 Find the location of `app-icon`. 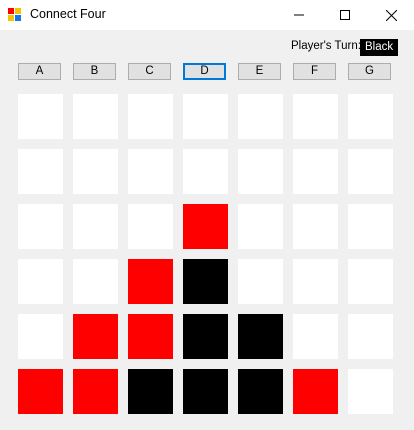

app-icon is located at coordinates (15, 15).